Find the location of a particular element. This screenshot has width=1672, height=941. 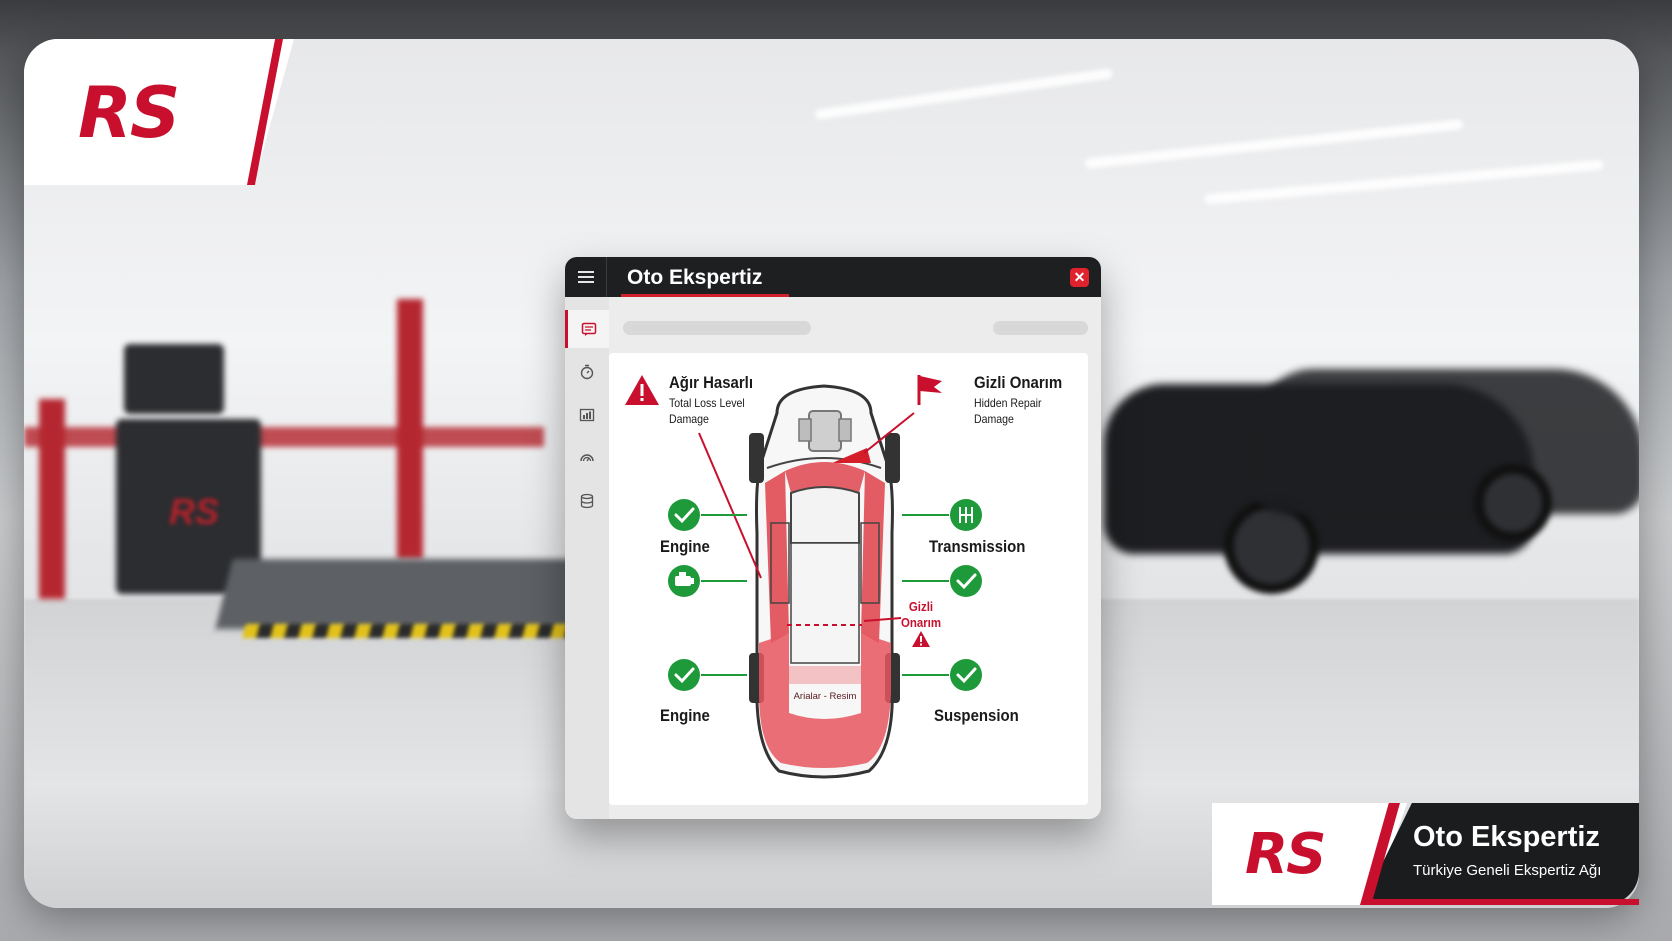

hidden-repair-note-line-1: Gizli is located at coordinates (921, 606).